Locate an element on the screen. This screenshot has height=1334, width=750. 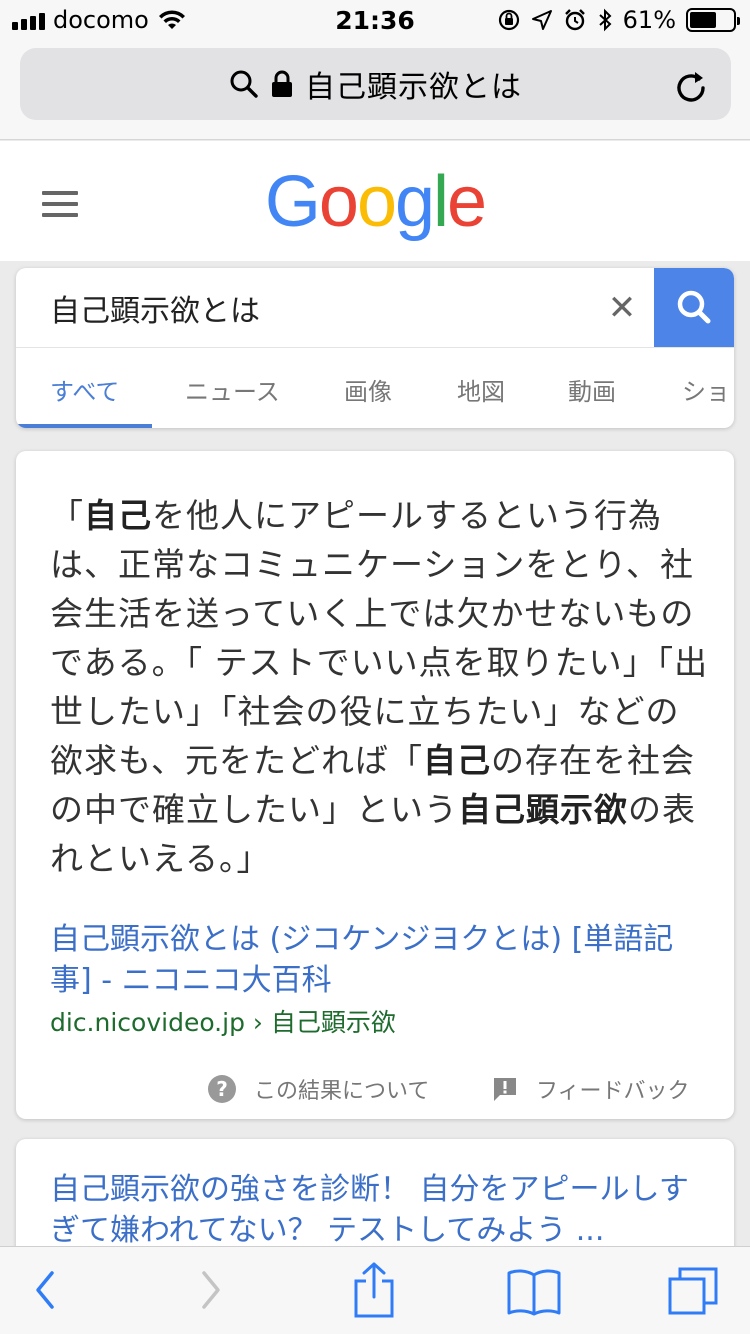
search-button is located at coordinates (694, 308).